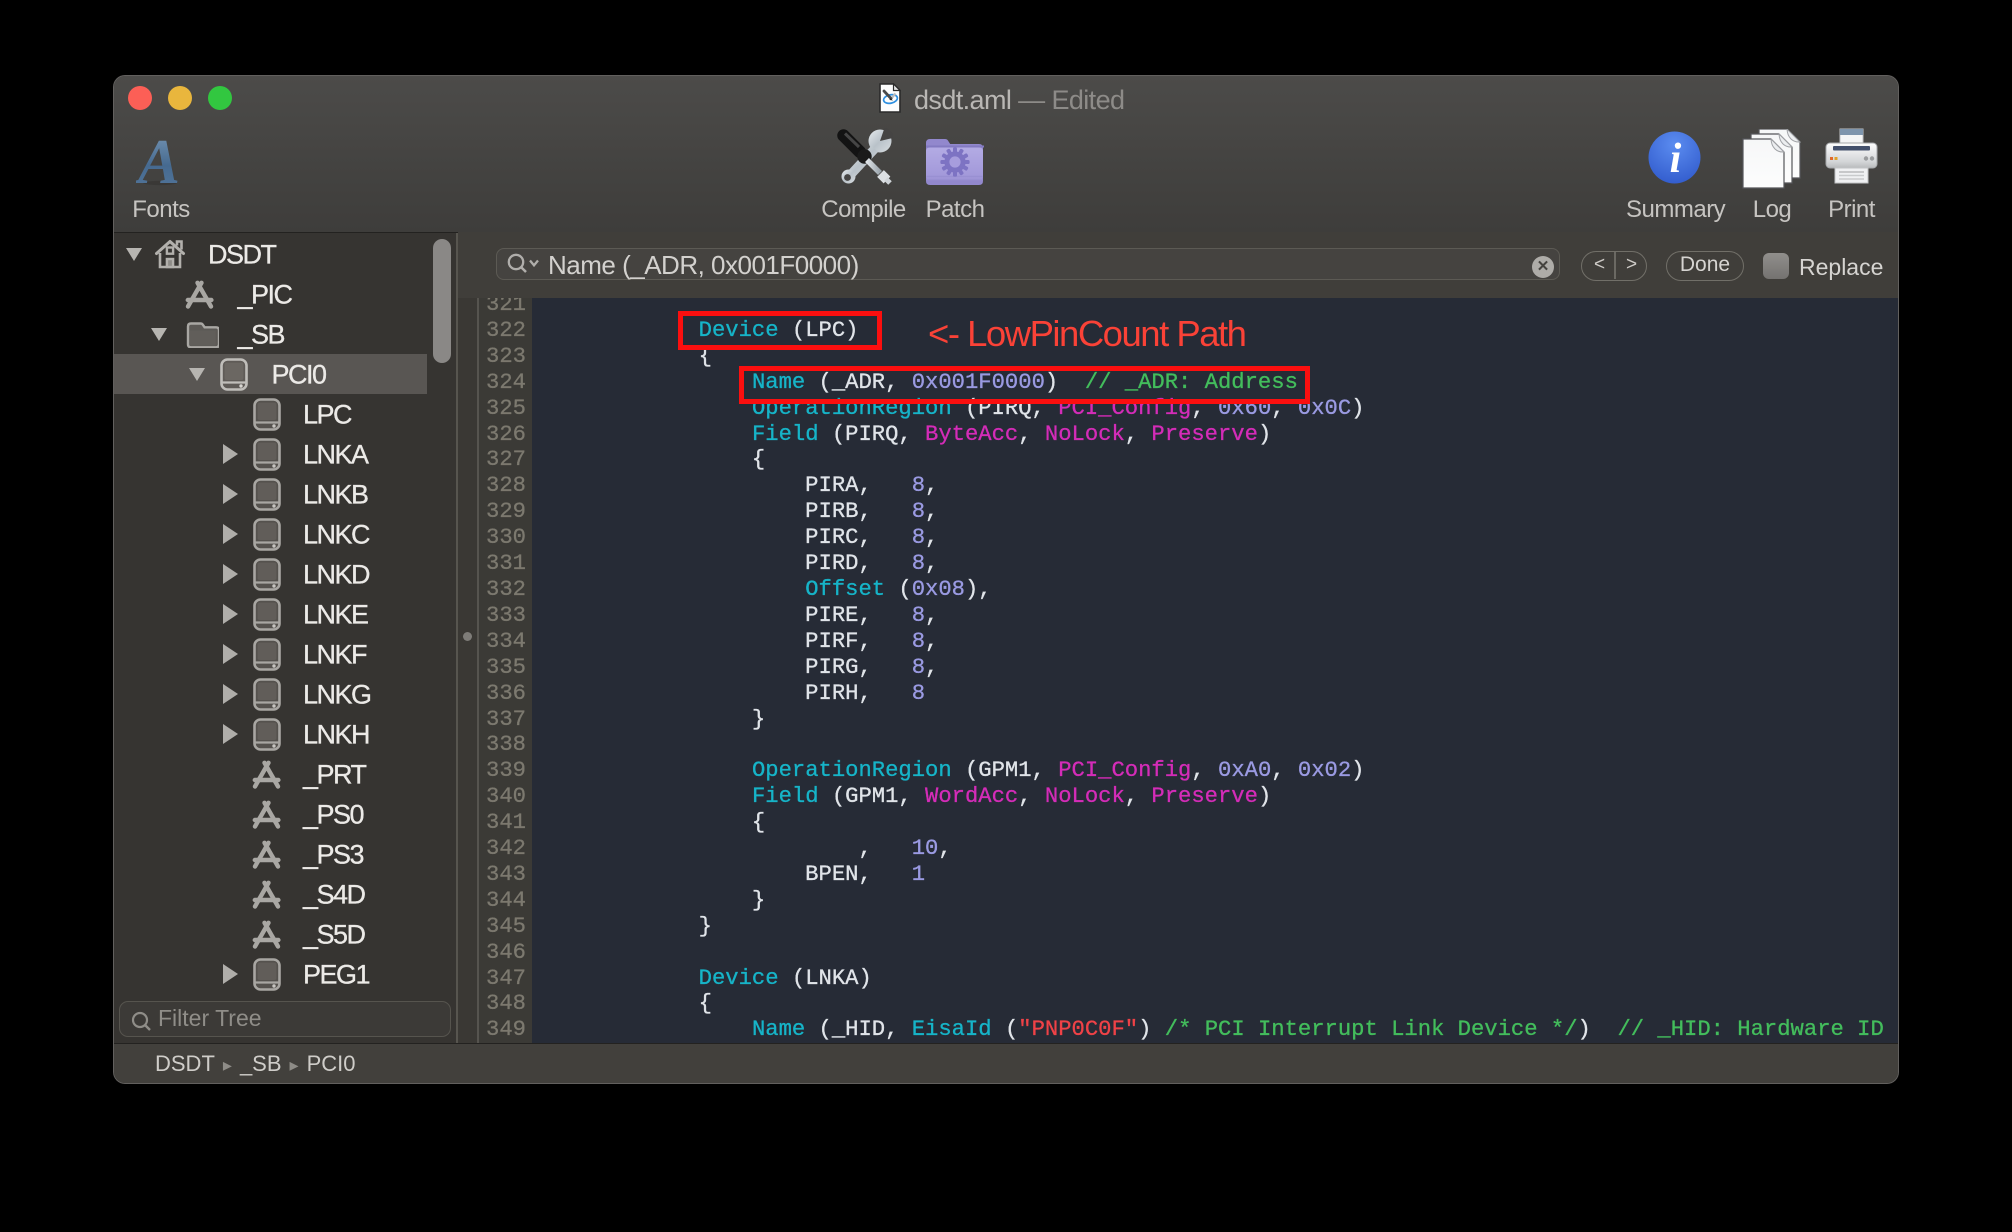  I want to click on svg-text: A, so click(158, 160).